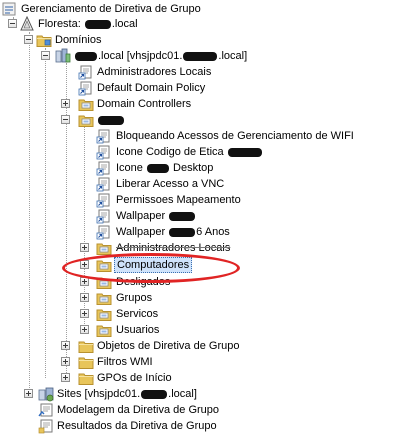  I want to click on ou-label: Administradores Locais, so click(173, 248).